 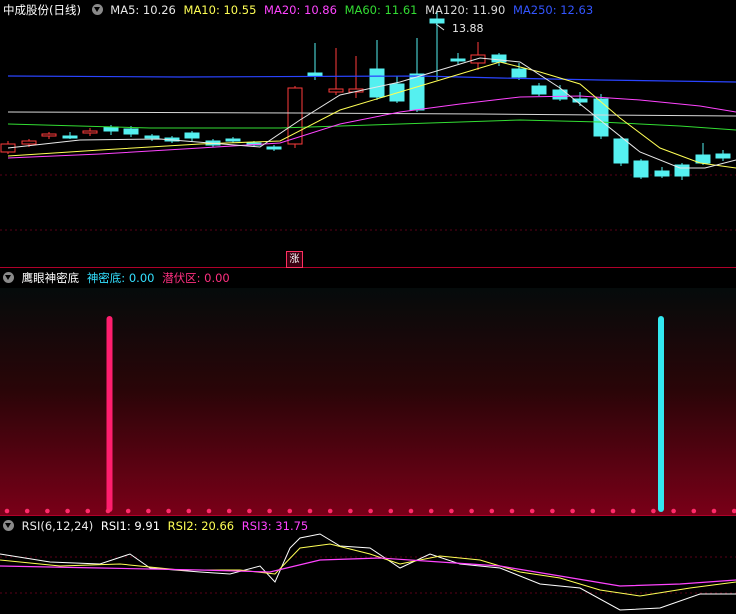 What do you see at coordinates (196, 278) in the screenshot?
I see `qianfuqu-value: 潜伏区: 0.00` at bounding box center [196, 278].